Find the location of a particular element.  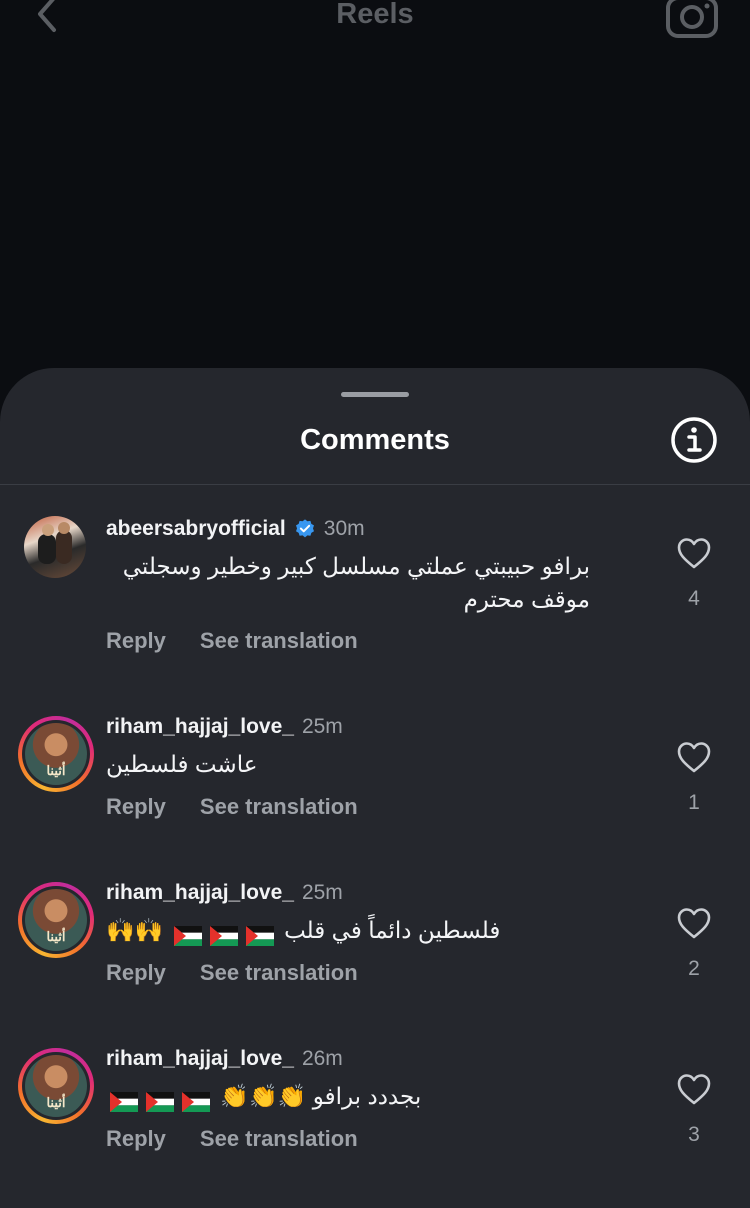

verified-badge-icon is located at coordinates (304, 528).